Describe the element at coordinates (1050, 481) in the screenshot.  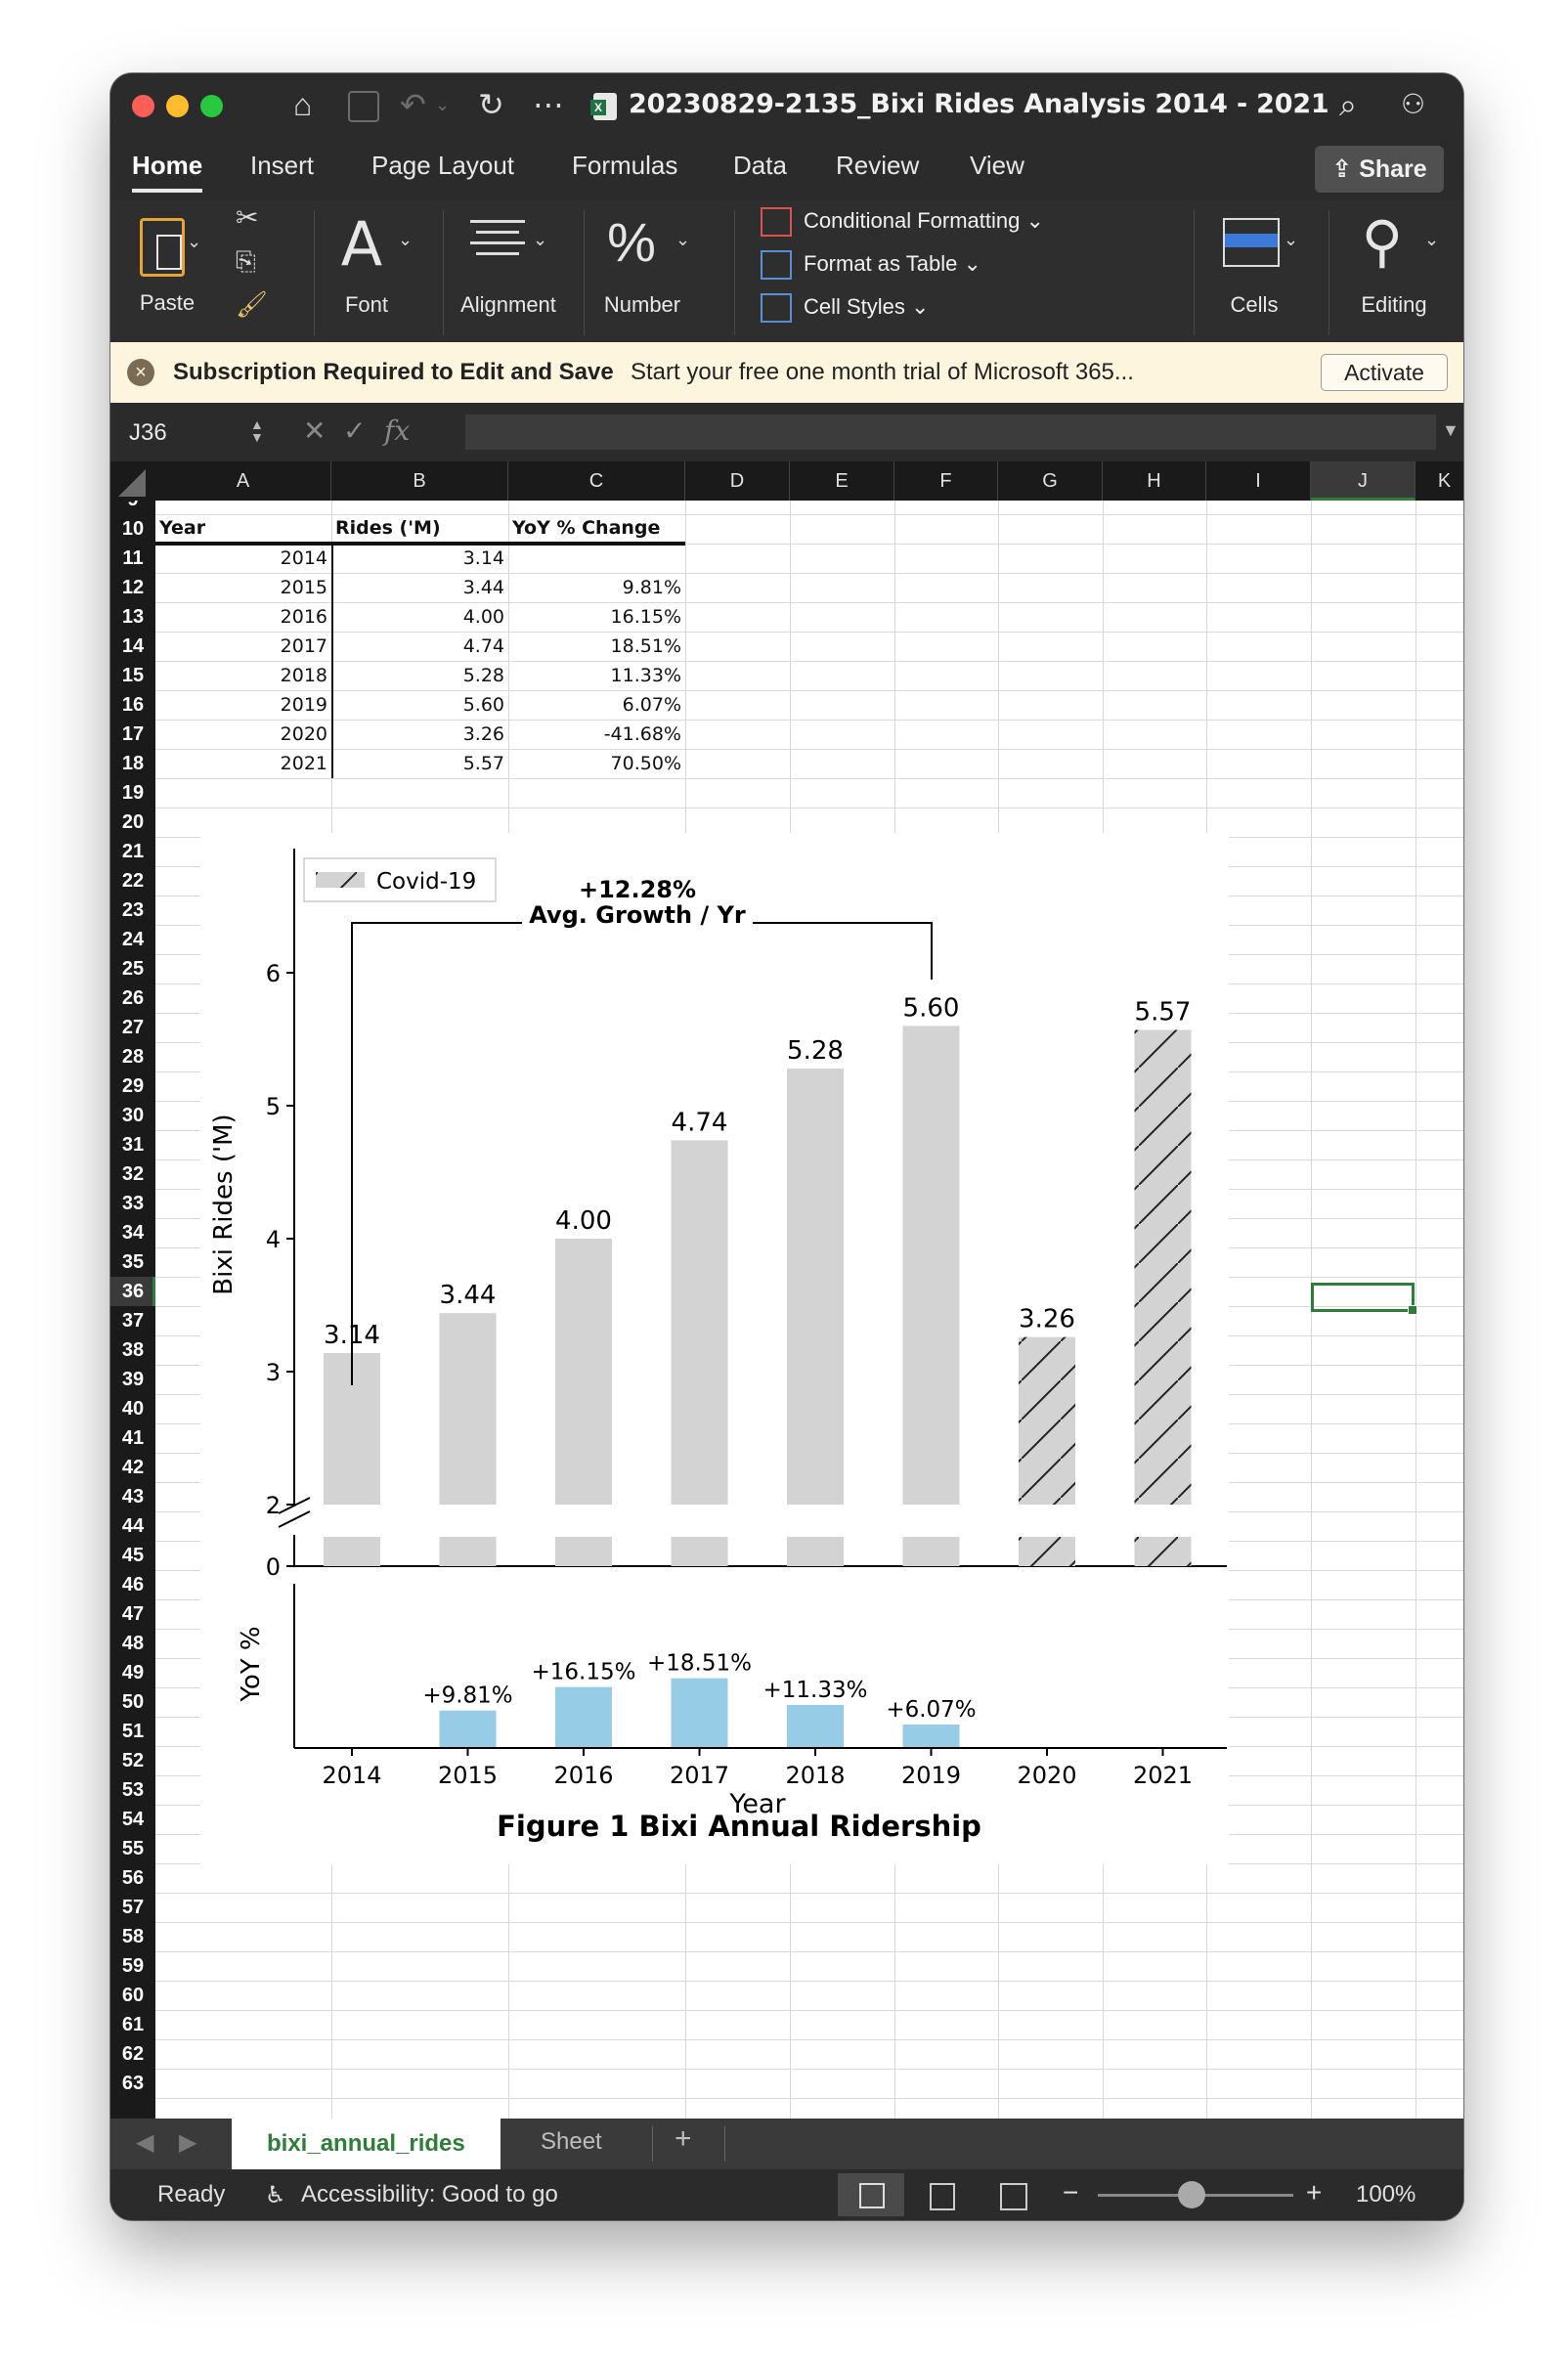
I see `column-header-g: G` at that location.